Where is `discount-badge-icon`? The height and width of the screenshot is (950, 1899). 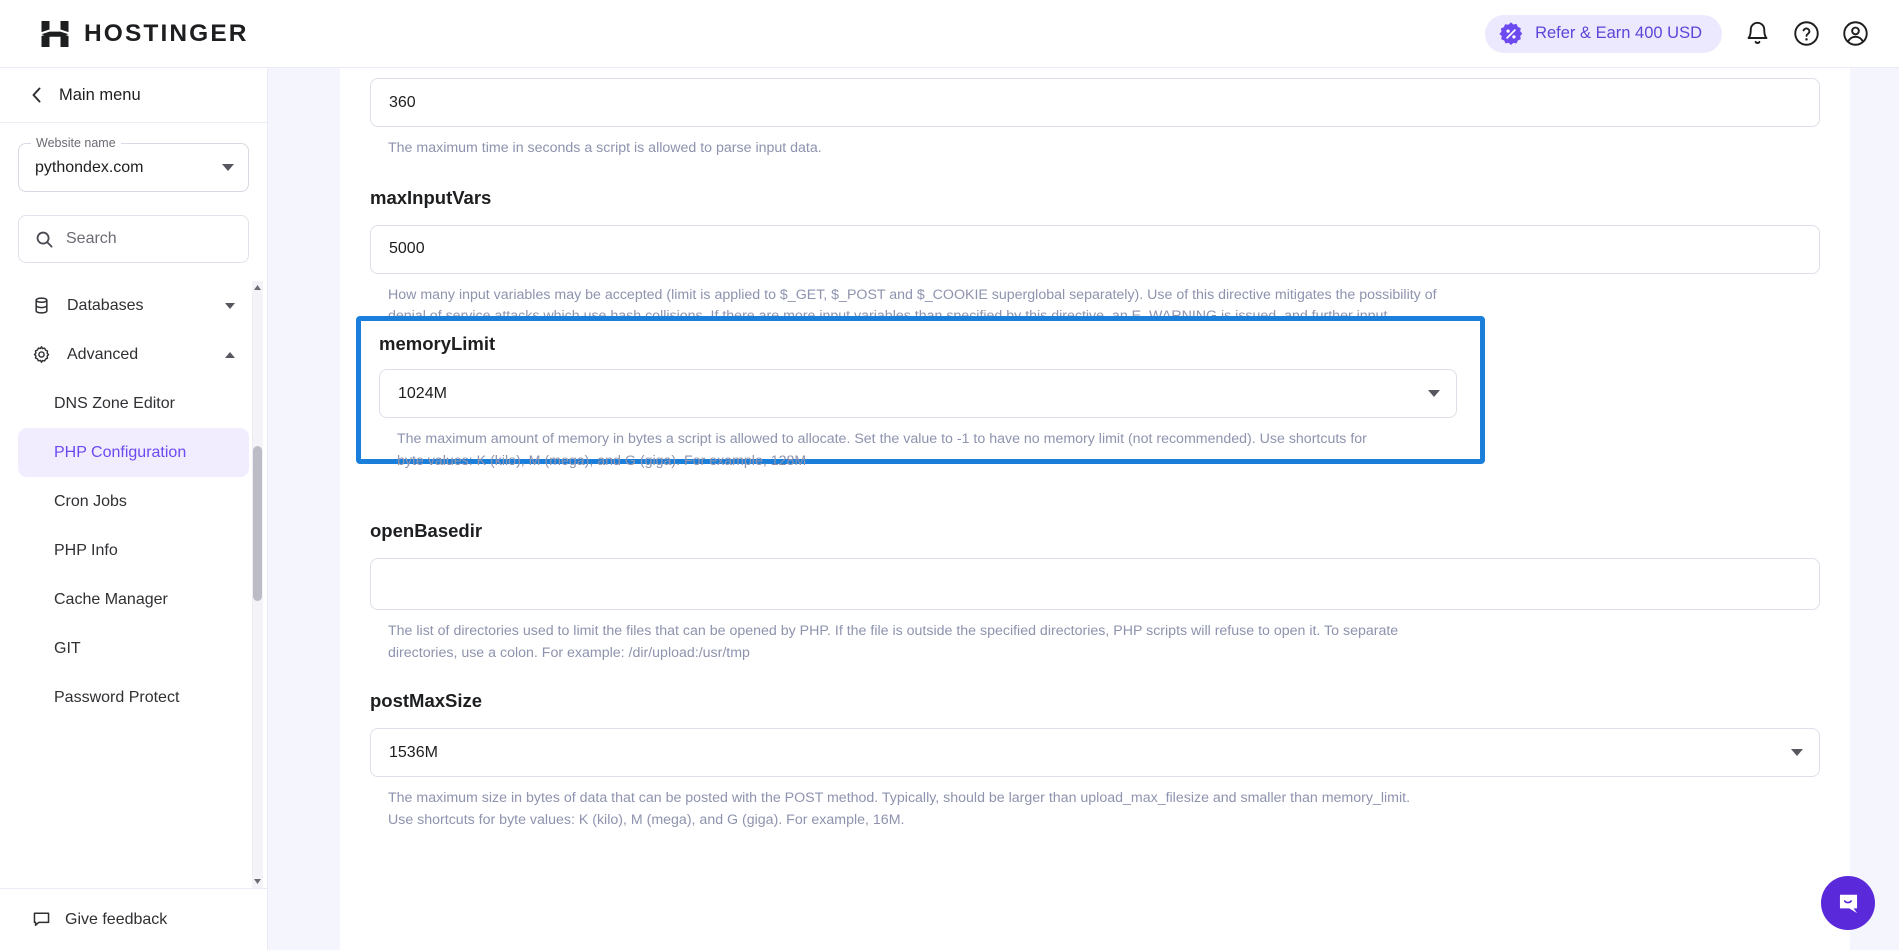 discount-badge-icon is located at coordinates (1511, 33).